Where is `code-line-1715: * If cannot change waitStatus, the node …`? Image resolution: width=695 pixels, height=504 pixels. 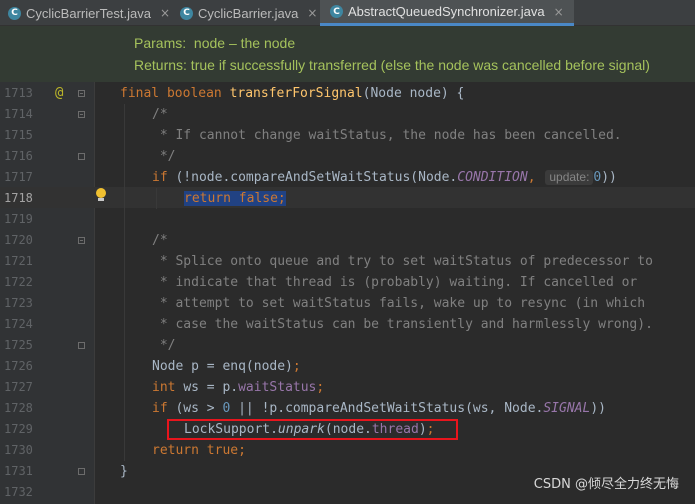
code-line-1715: * If cannot change waitStatus, the node … is located at coordinates (387, 135).